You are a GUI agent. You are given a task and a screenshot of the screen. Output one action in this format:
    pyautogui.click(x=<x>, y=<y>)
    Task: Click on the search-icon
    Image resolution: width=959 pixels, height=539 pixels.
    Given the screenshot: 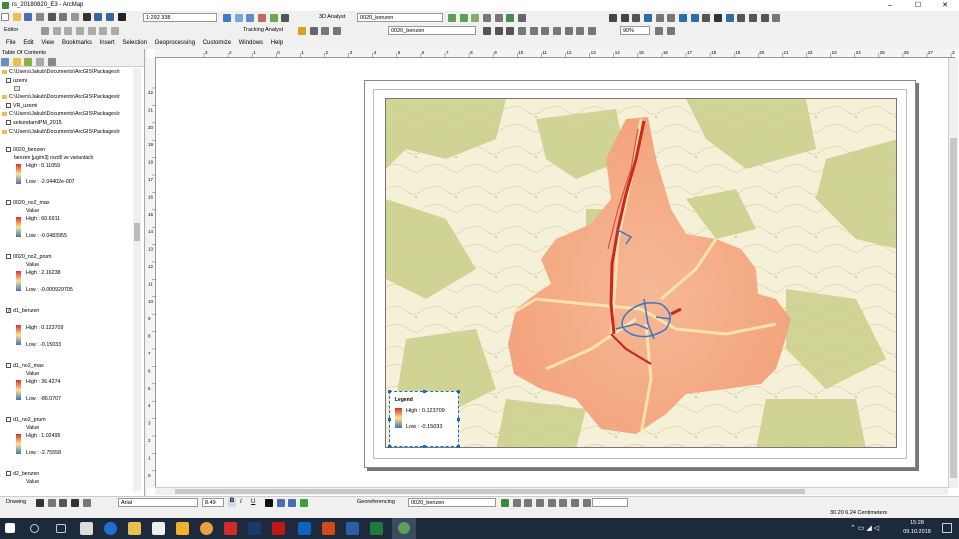 What is the action you would take?
    pyautogui.click(x=34, y=528)
    